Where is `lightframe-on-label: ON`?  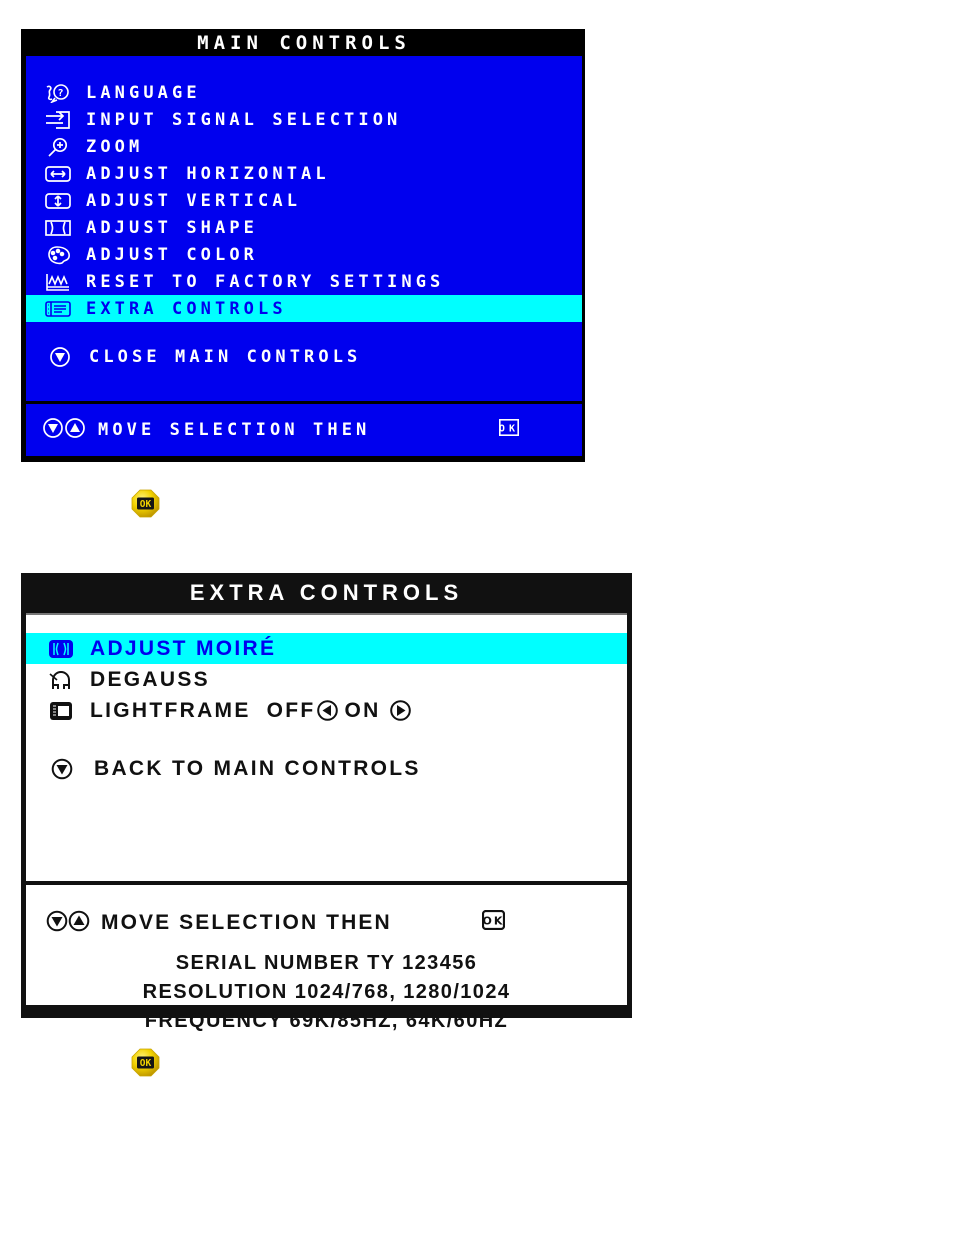
lightframe-on-label: ON is located at coordinates (362, 710).